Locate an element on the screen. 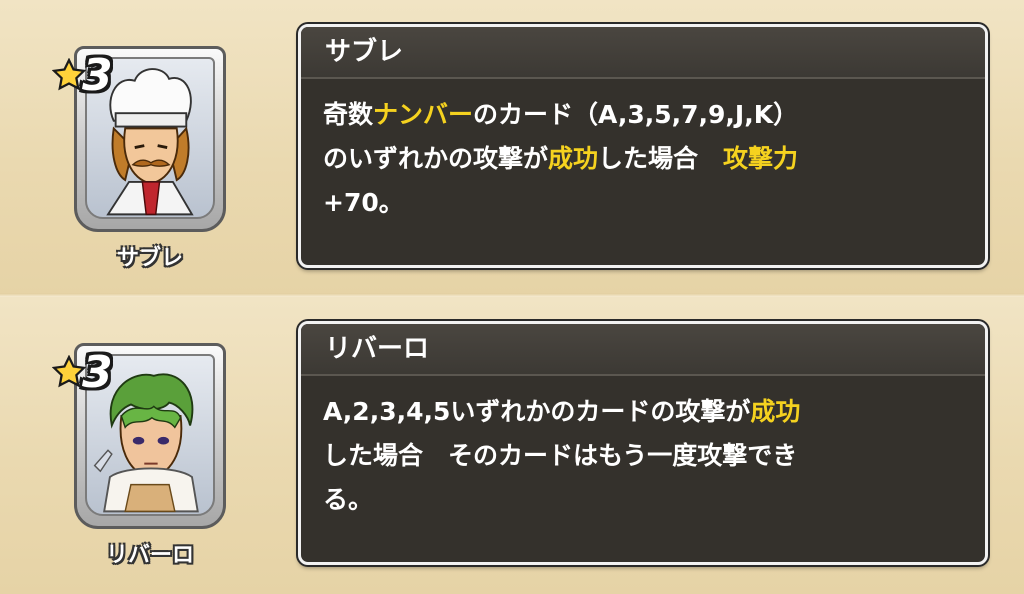 Image resolution: width=1024 pixels, height=594 pixels. desc-text: のいずれかの攻撃が is located at coordinates (436, 158).